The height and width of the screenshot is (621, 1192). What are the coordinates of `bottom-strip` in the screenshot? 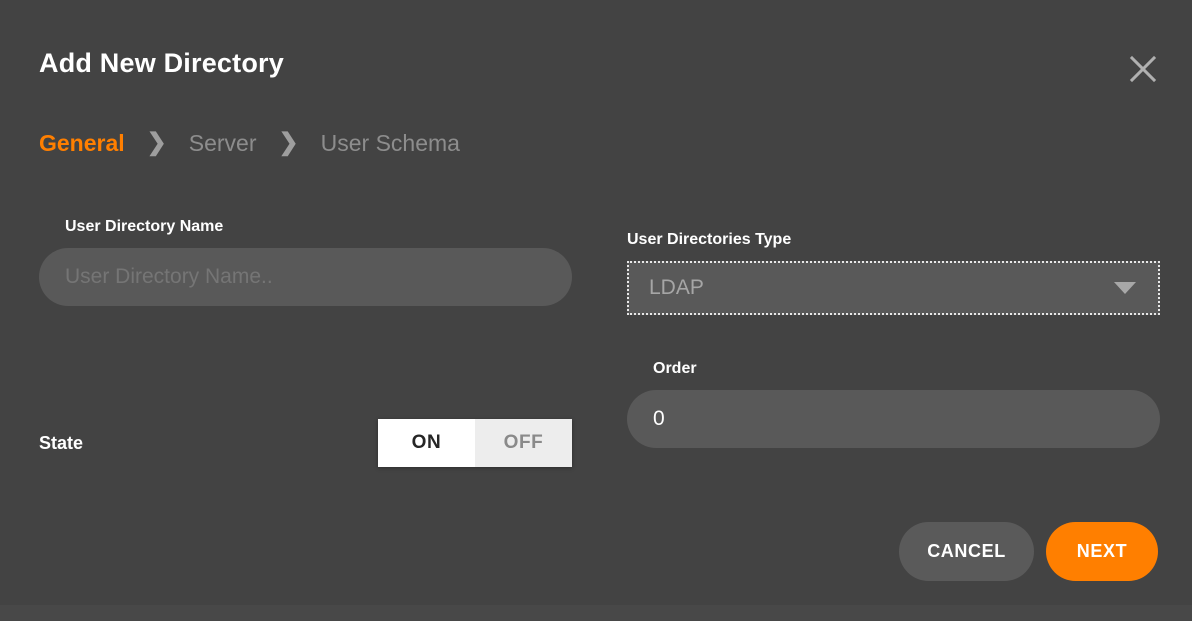 It's located at (596, 613).